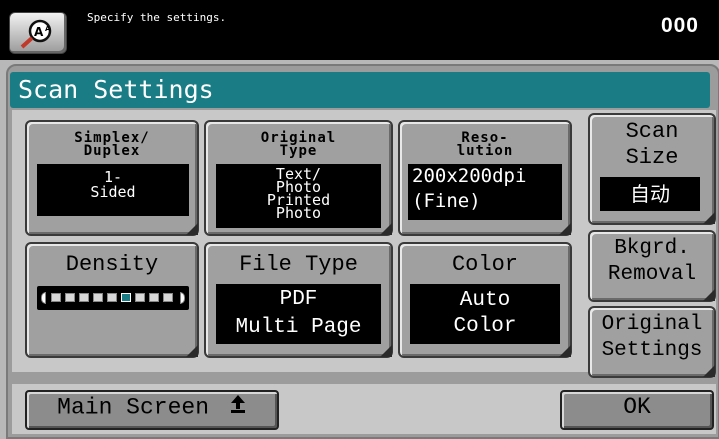  I want to click on color-button: Color Auto Color, so click(485, 300).